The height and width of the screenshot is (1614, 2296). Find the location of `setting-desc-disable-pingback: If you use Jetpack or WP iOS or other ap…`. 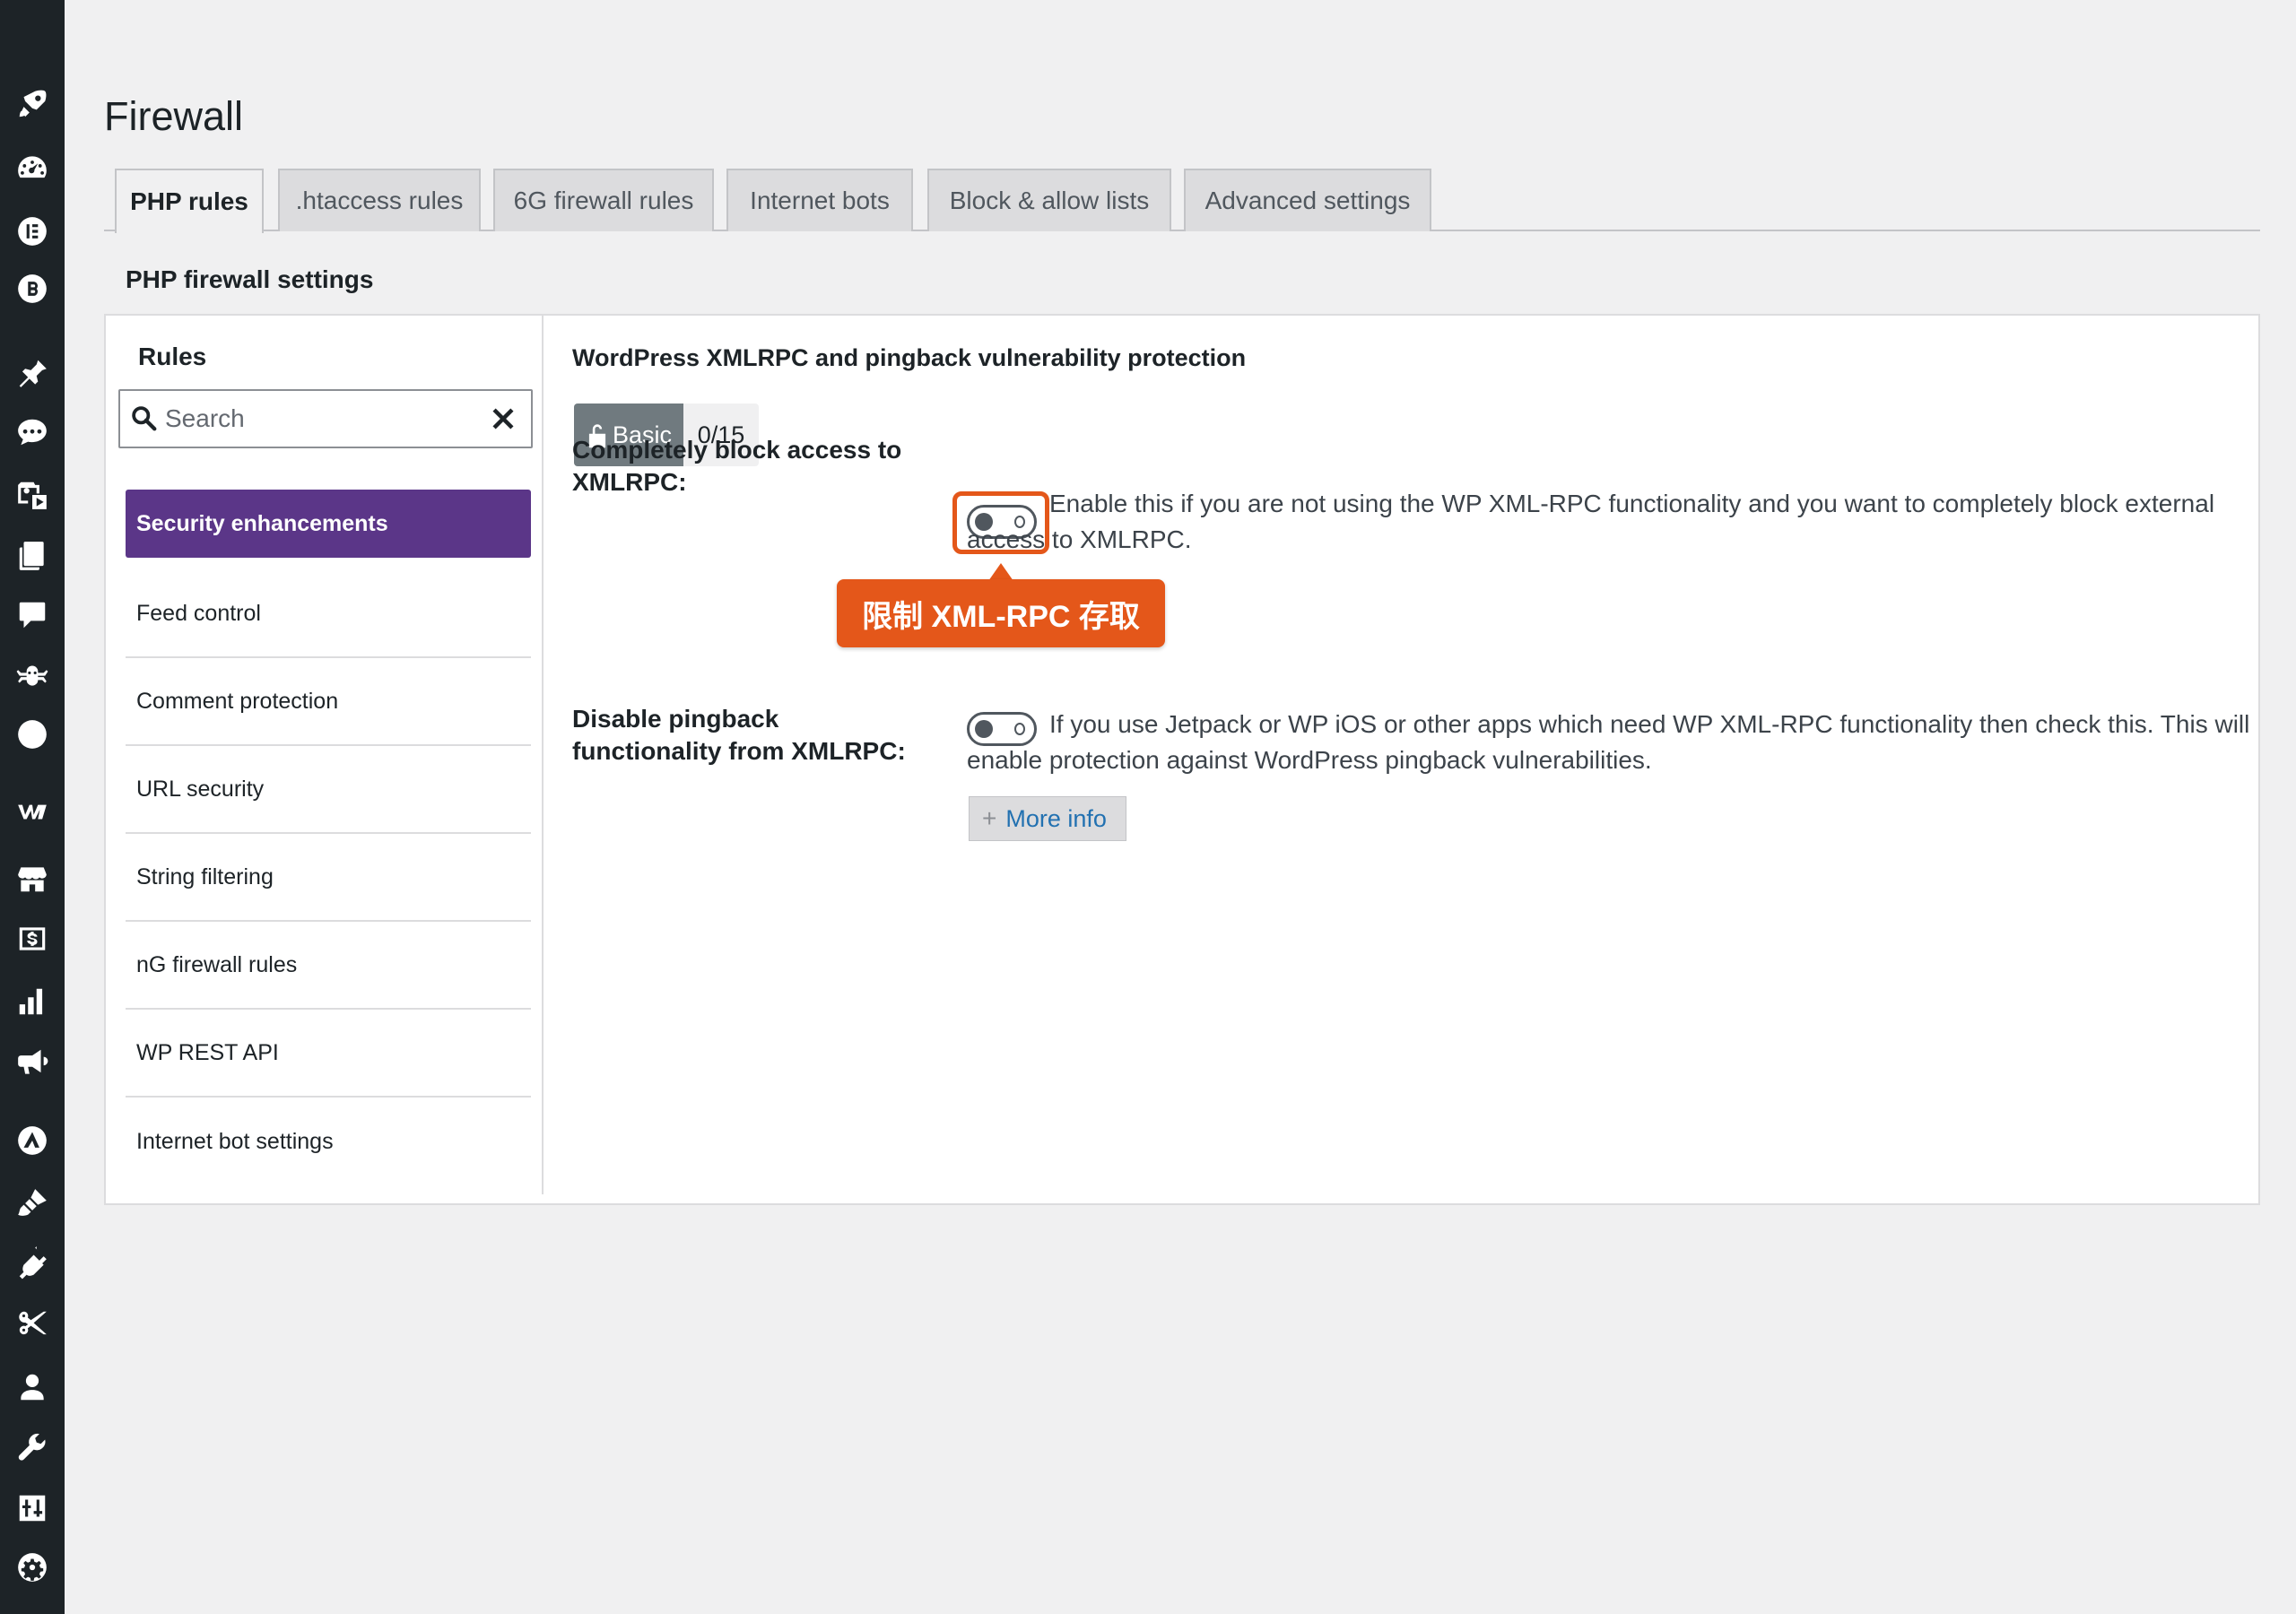

setting-desc-disable-pingback: If you use Jetpack or WP iOS or other ap… is located at coordinates (1608, 742).